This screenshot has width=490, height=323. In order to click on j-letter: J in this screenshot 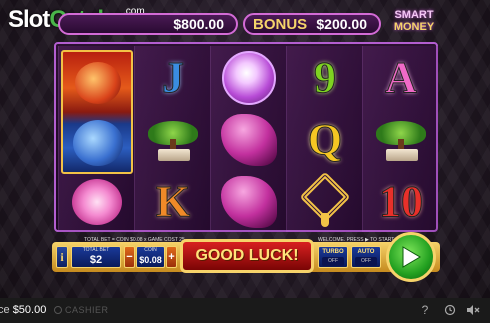, I will do `click(173, 77)`.